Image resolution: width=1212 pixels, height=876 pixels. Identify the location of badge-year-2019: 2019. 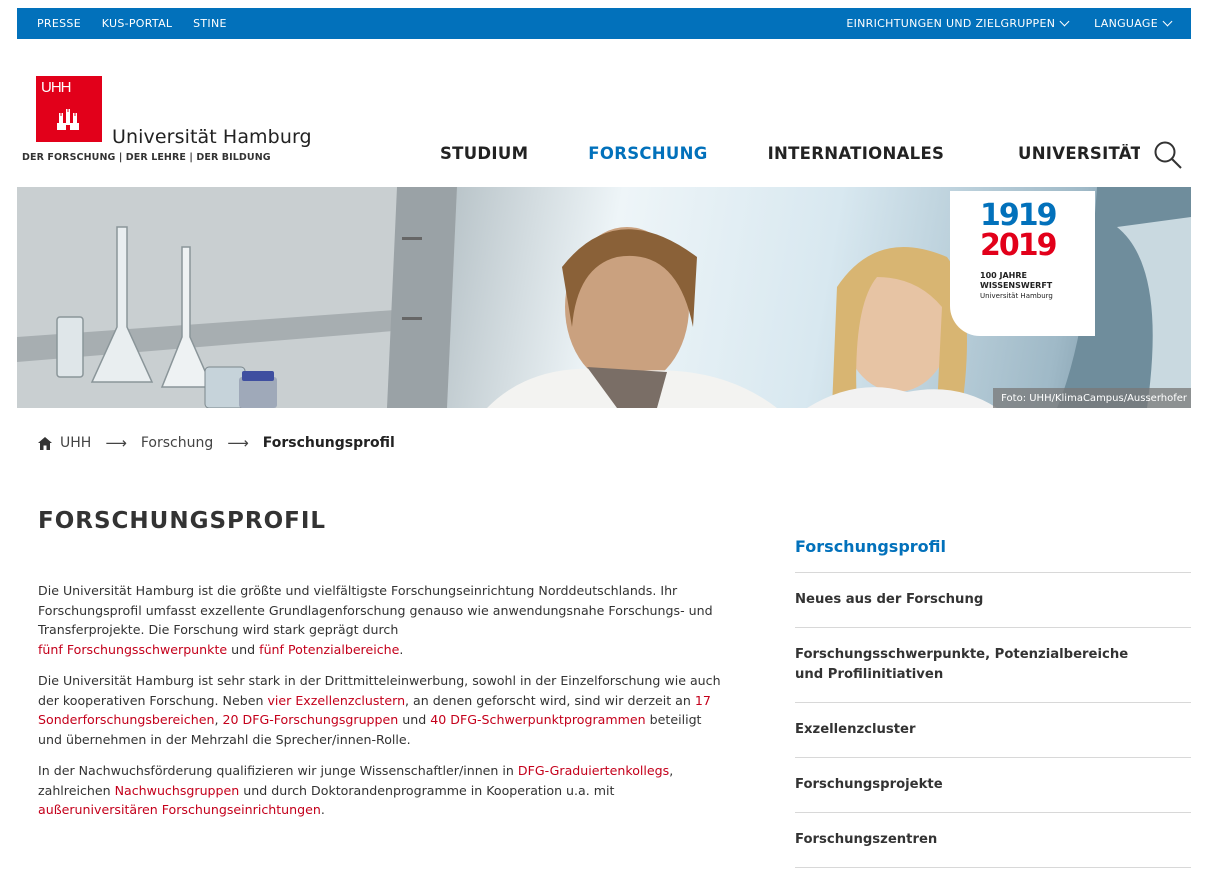
(1018, 245).